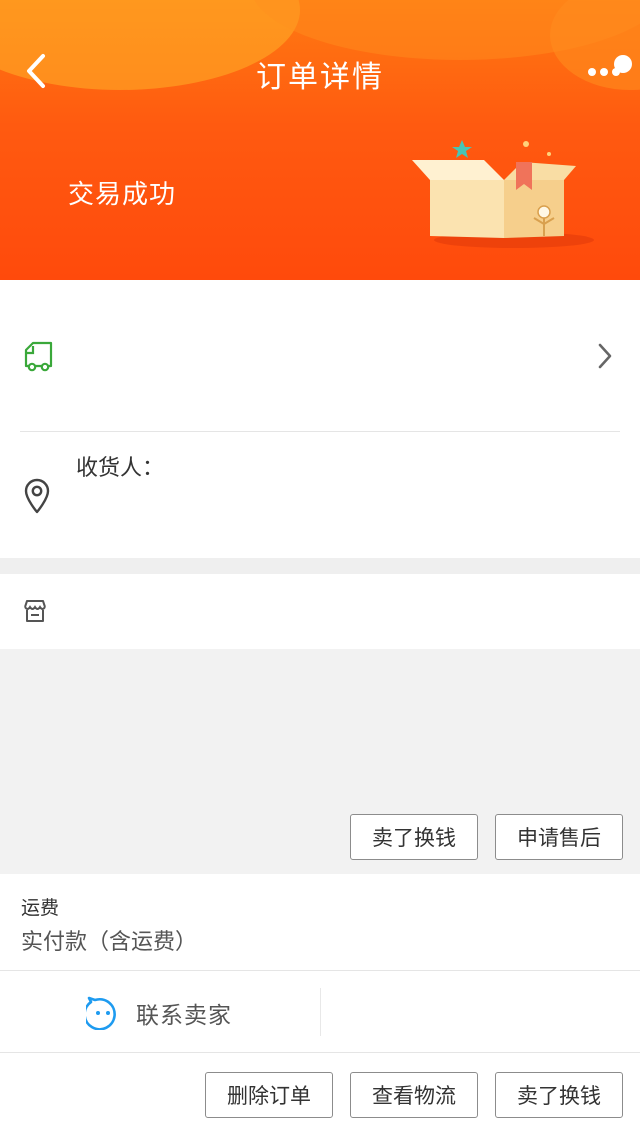 Image resolution: width=640 pixels, height=1138 pixels. I want to click on contact-seller-button: 联系卖家, so click(159, 1013).